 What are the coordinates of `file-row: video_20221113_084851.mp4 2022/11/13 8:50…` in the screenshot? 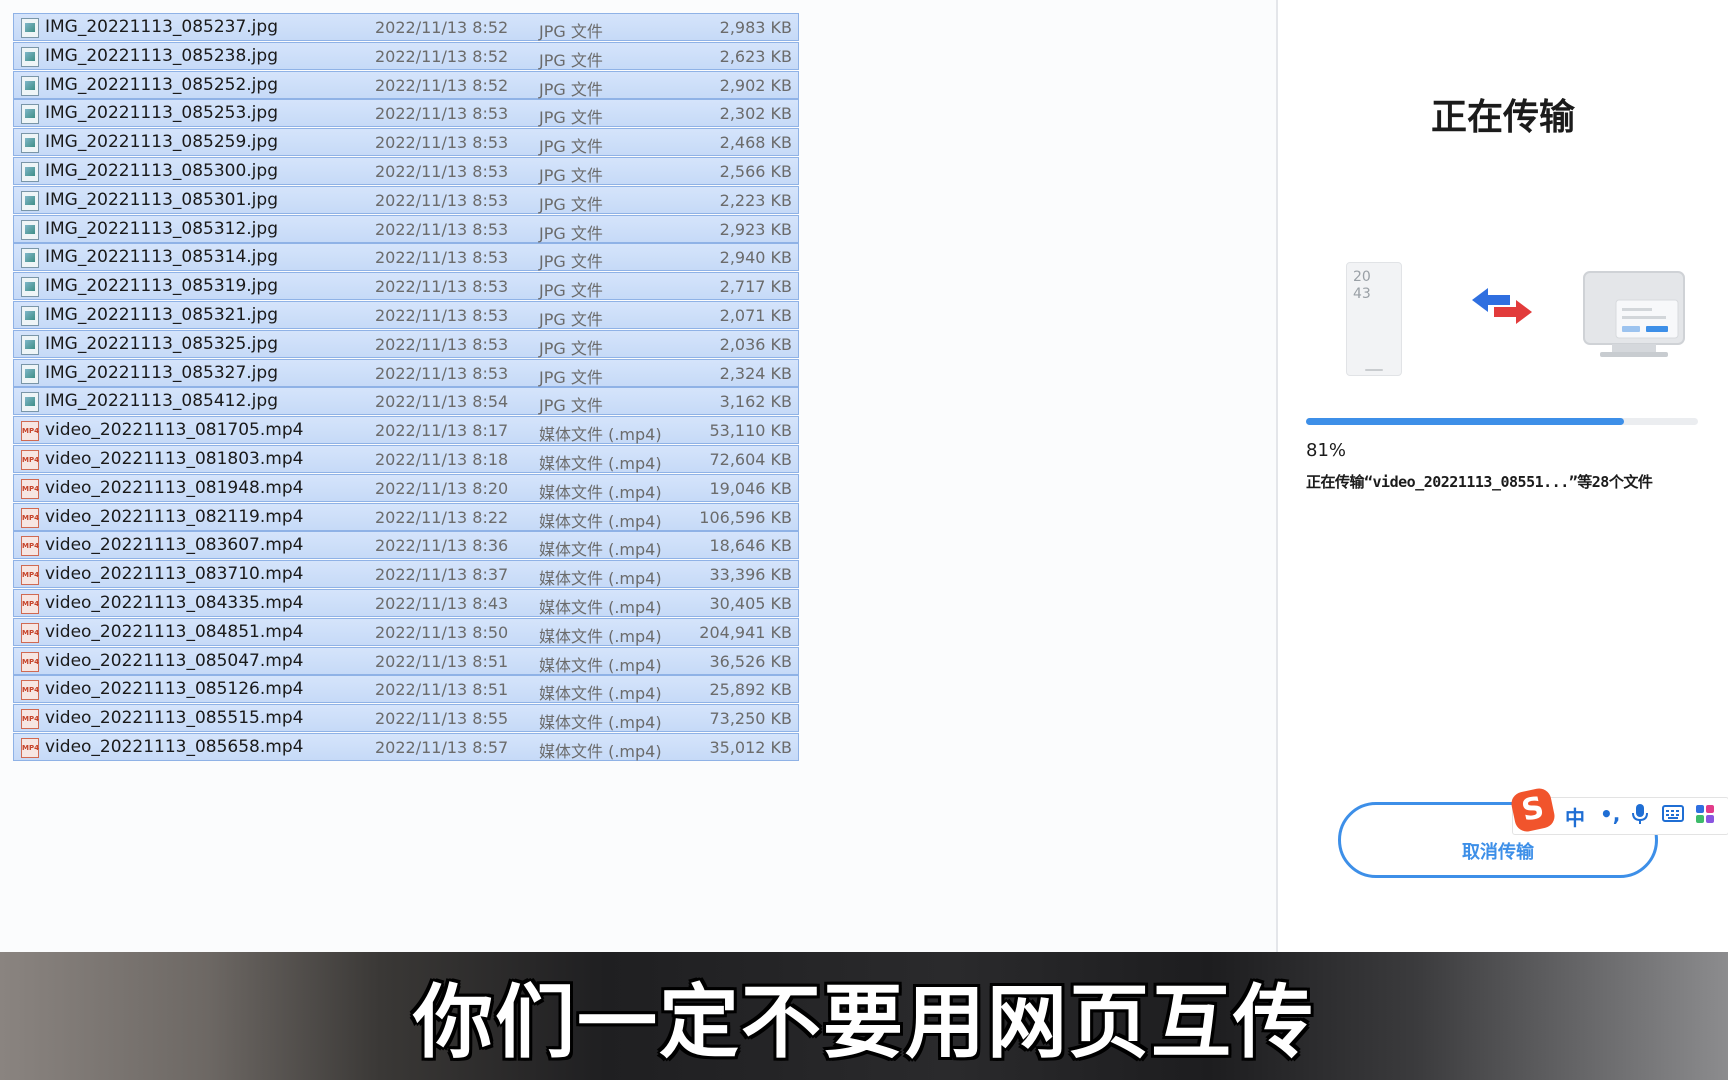 It's located at (406, 631).